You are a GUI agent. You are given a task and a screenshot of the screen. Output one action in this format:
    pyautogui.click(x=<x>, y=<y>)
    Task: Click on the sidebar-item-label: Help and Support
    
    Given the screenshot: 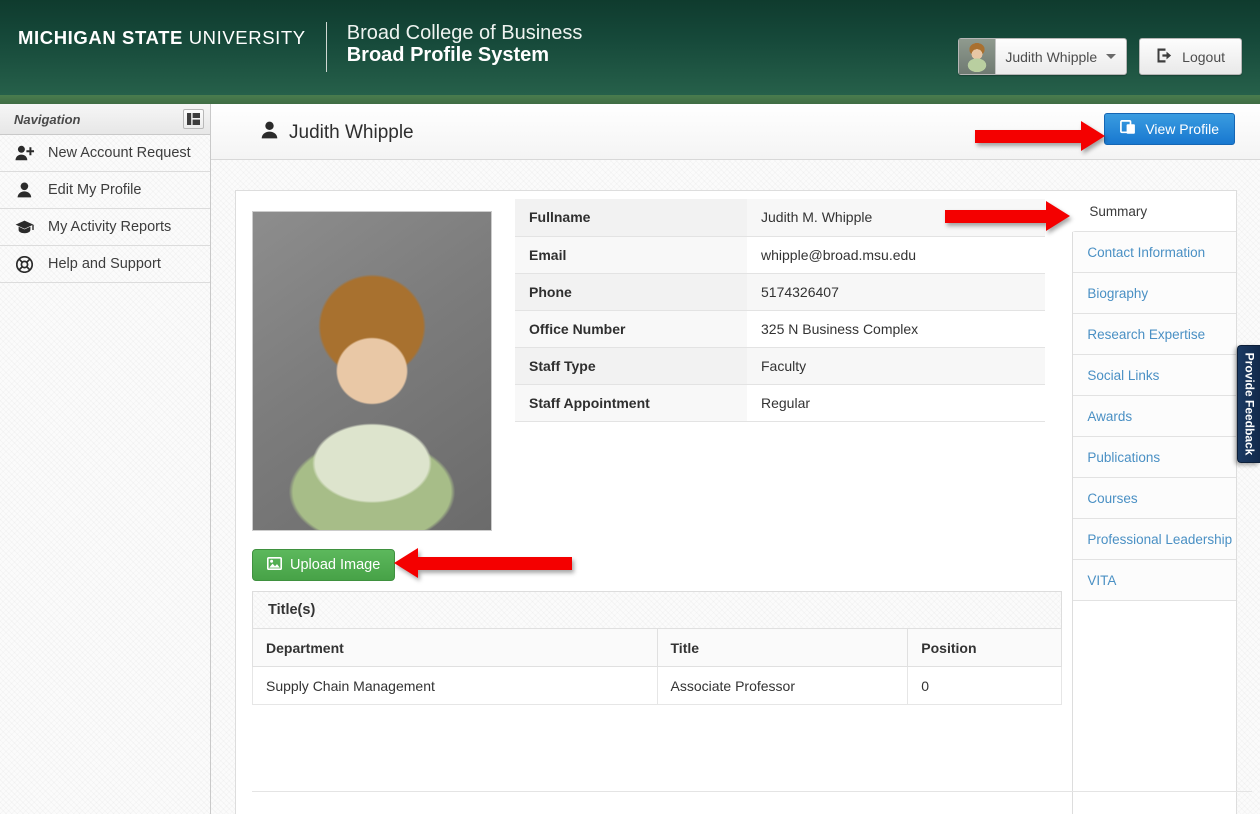 What is the action you would take?
    pyautogui.click(x=104, y=264)
    